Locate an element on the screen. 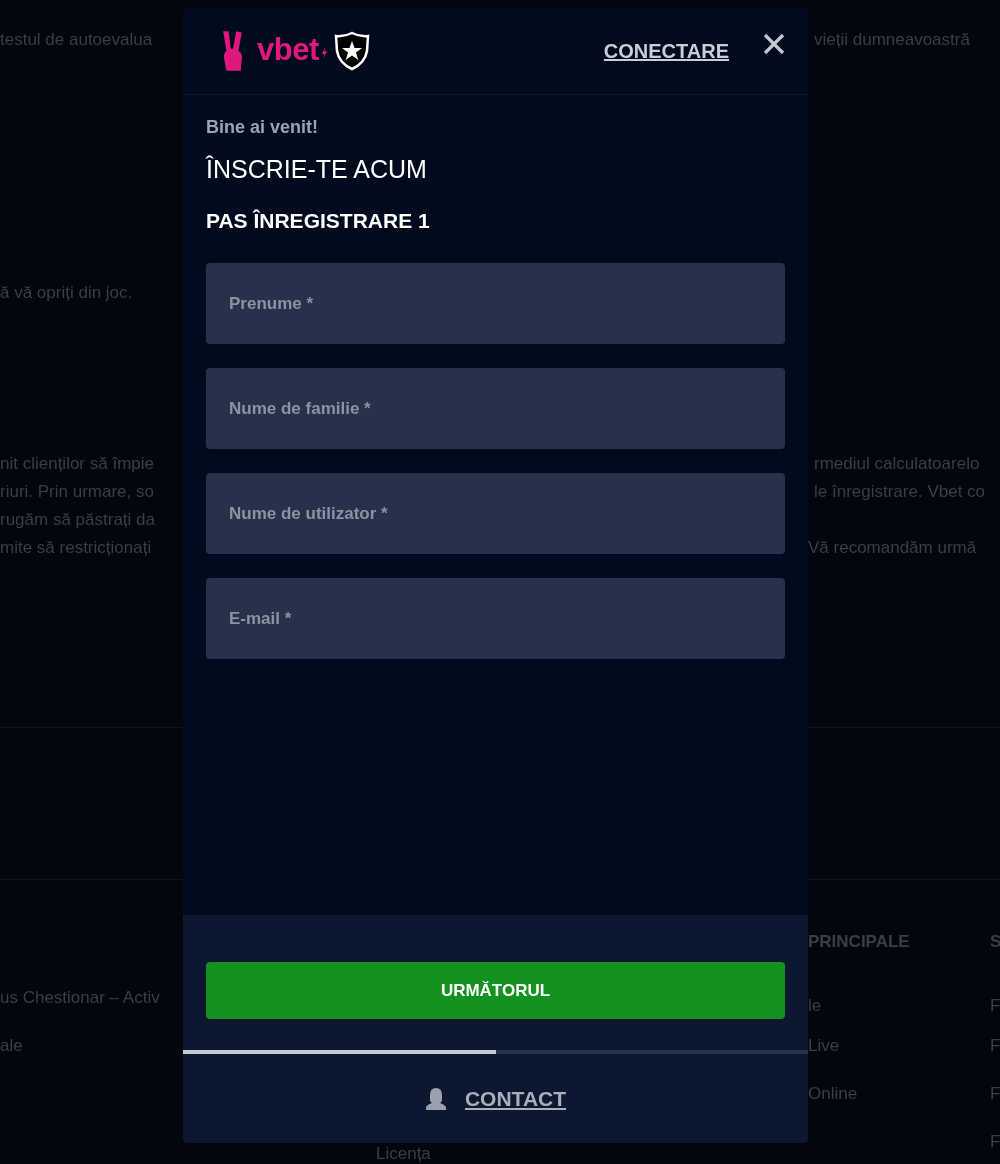 Image resolution: width=1000 pixels, height=1164 pixels. footer-link: Live is located at coordinates (899, 1046).